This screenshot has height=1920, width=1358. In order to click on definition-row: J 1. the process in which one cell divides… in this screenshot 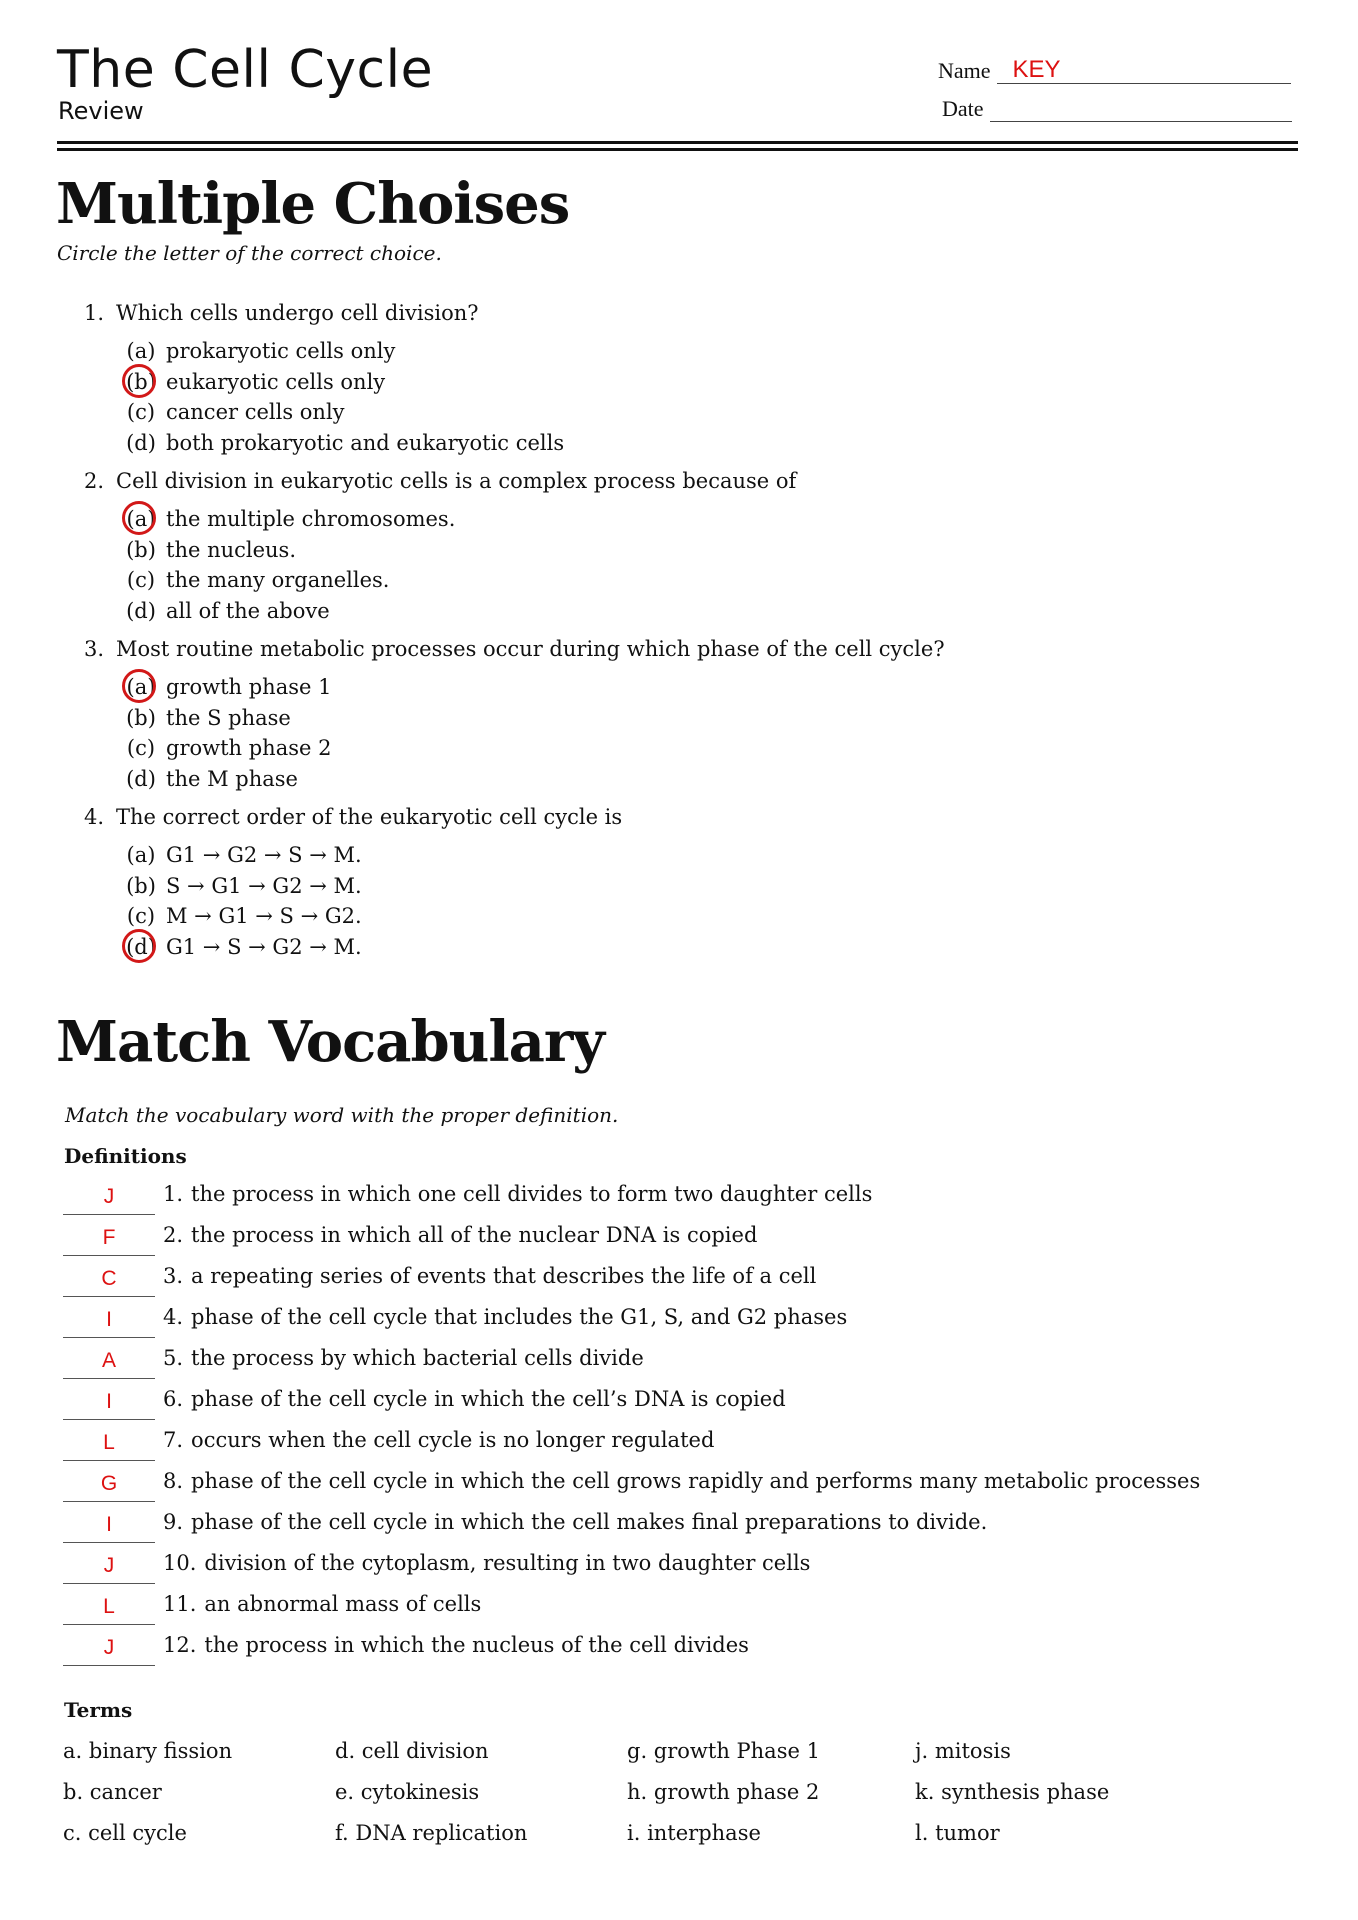, I will do `click(688, 1194)`.